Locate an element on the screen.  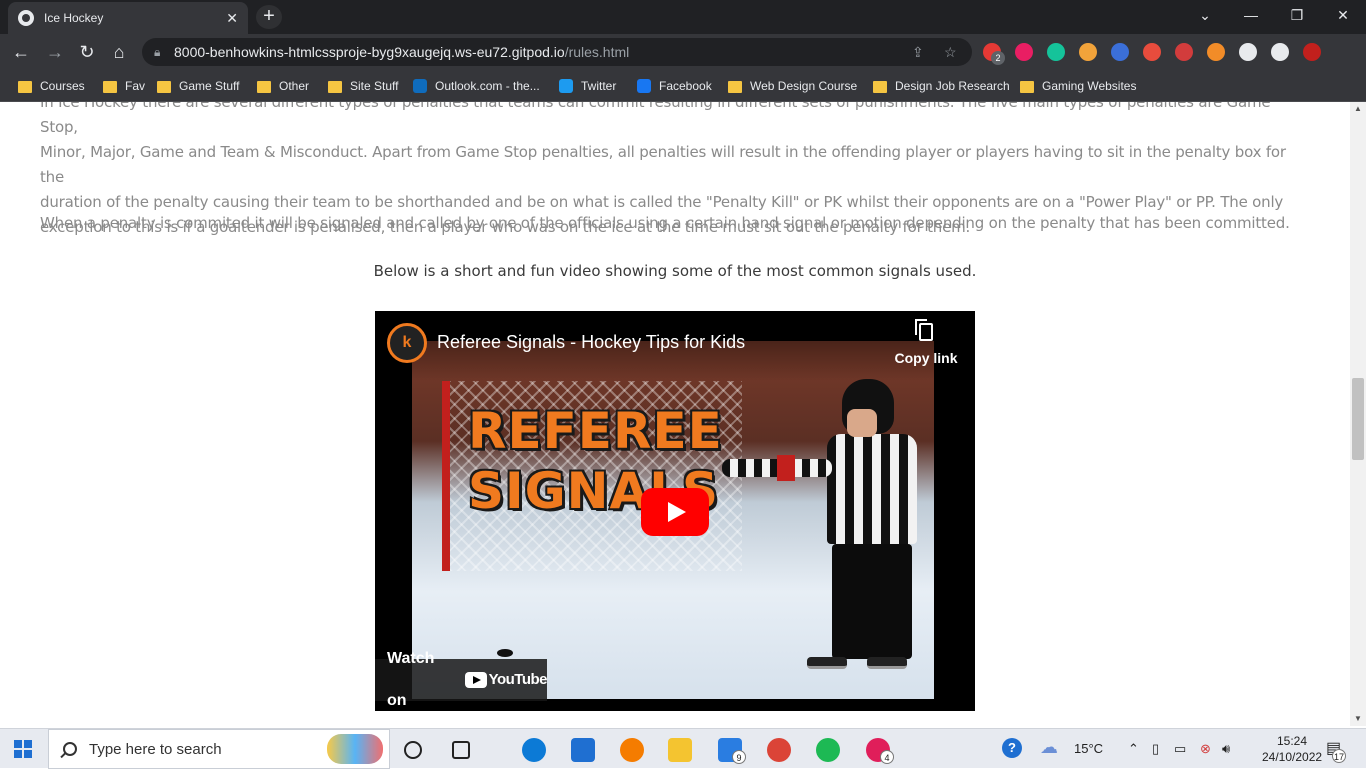
url-path: /rules.html is located at coordinates (597, 52).